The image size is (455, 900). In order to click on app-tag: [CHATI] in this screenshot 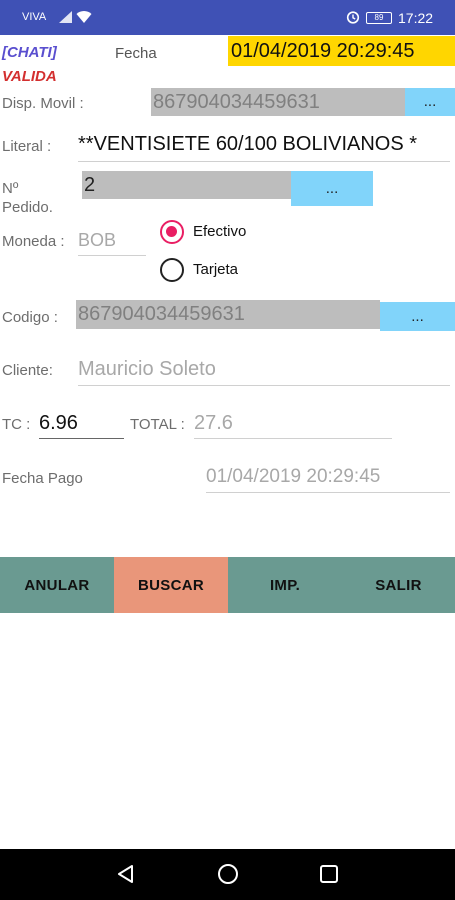, I will do `click(29, 52)`.